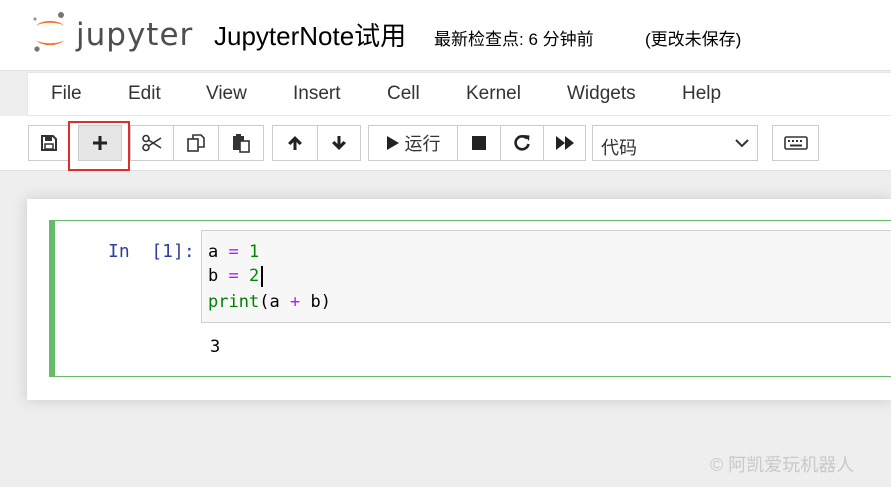 This screenshot has height=487, width=891. I want to click on paste-icon, so click(241, 143).